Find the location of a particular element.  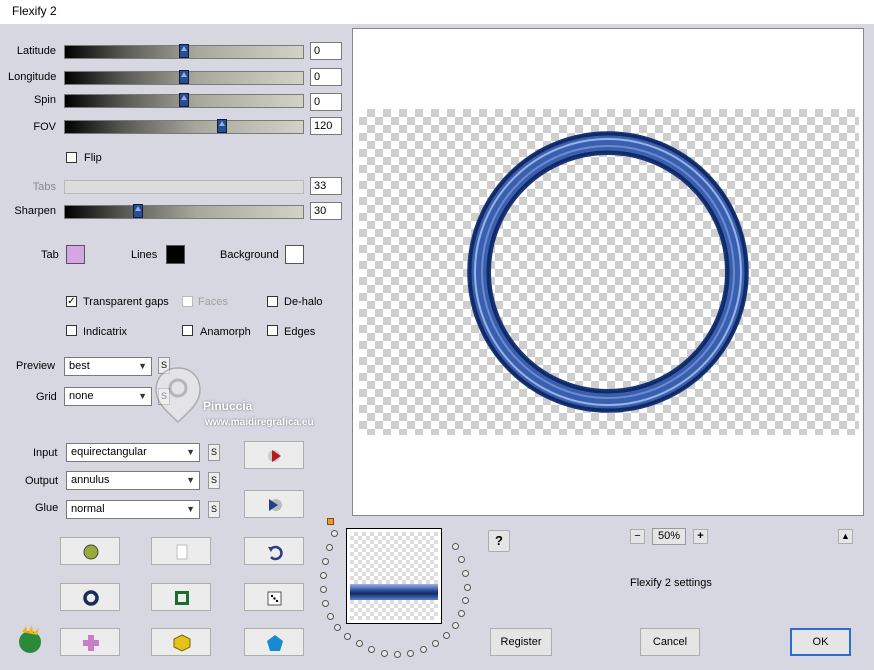

ring-button is located at coordinates (90, 597).